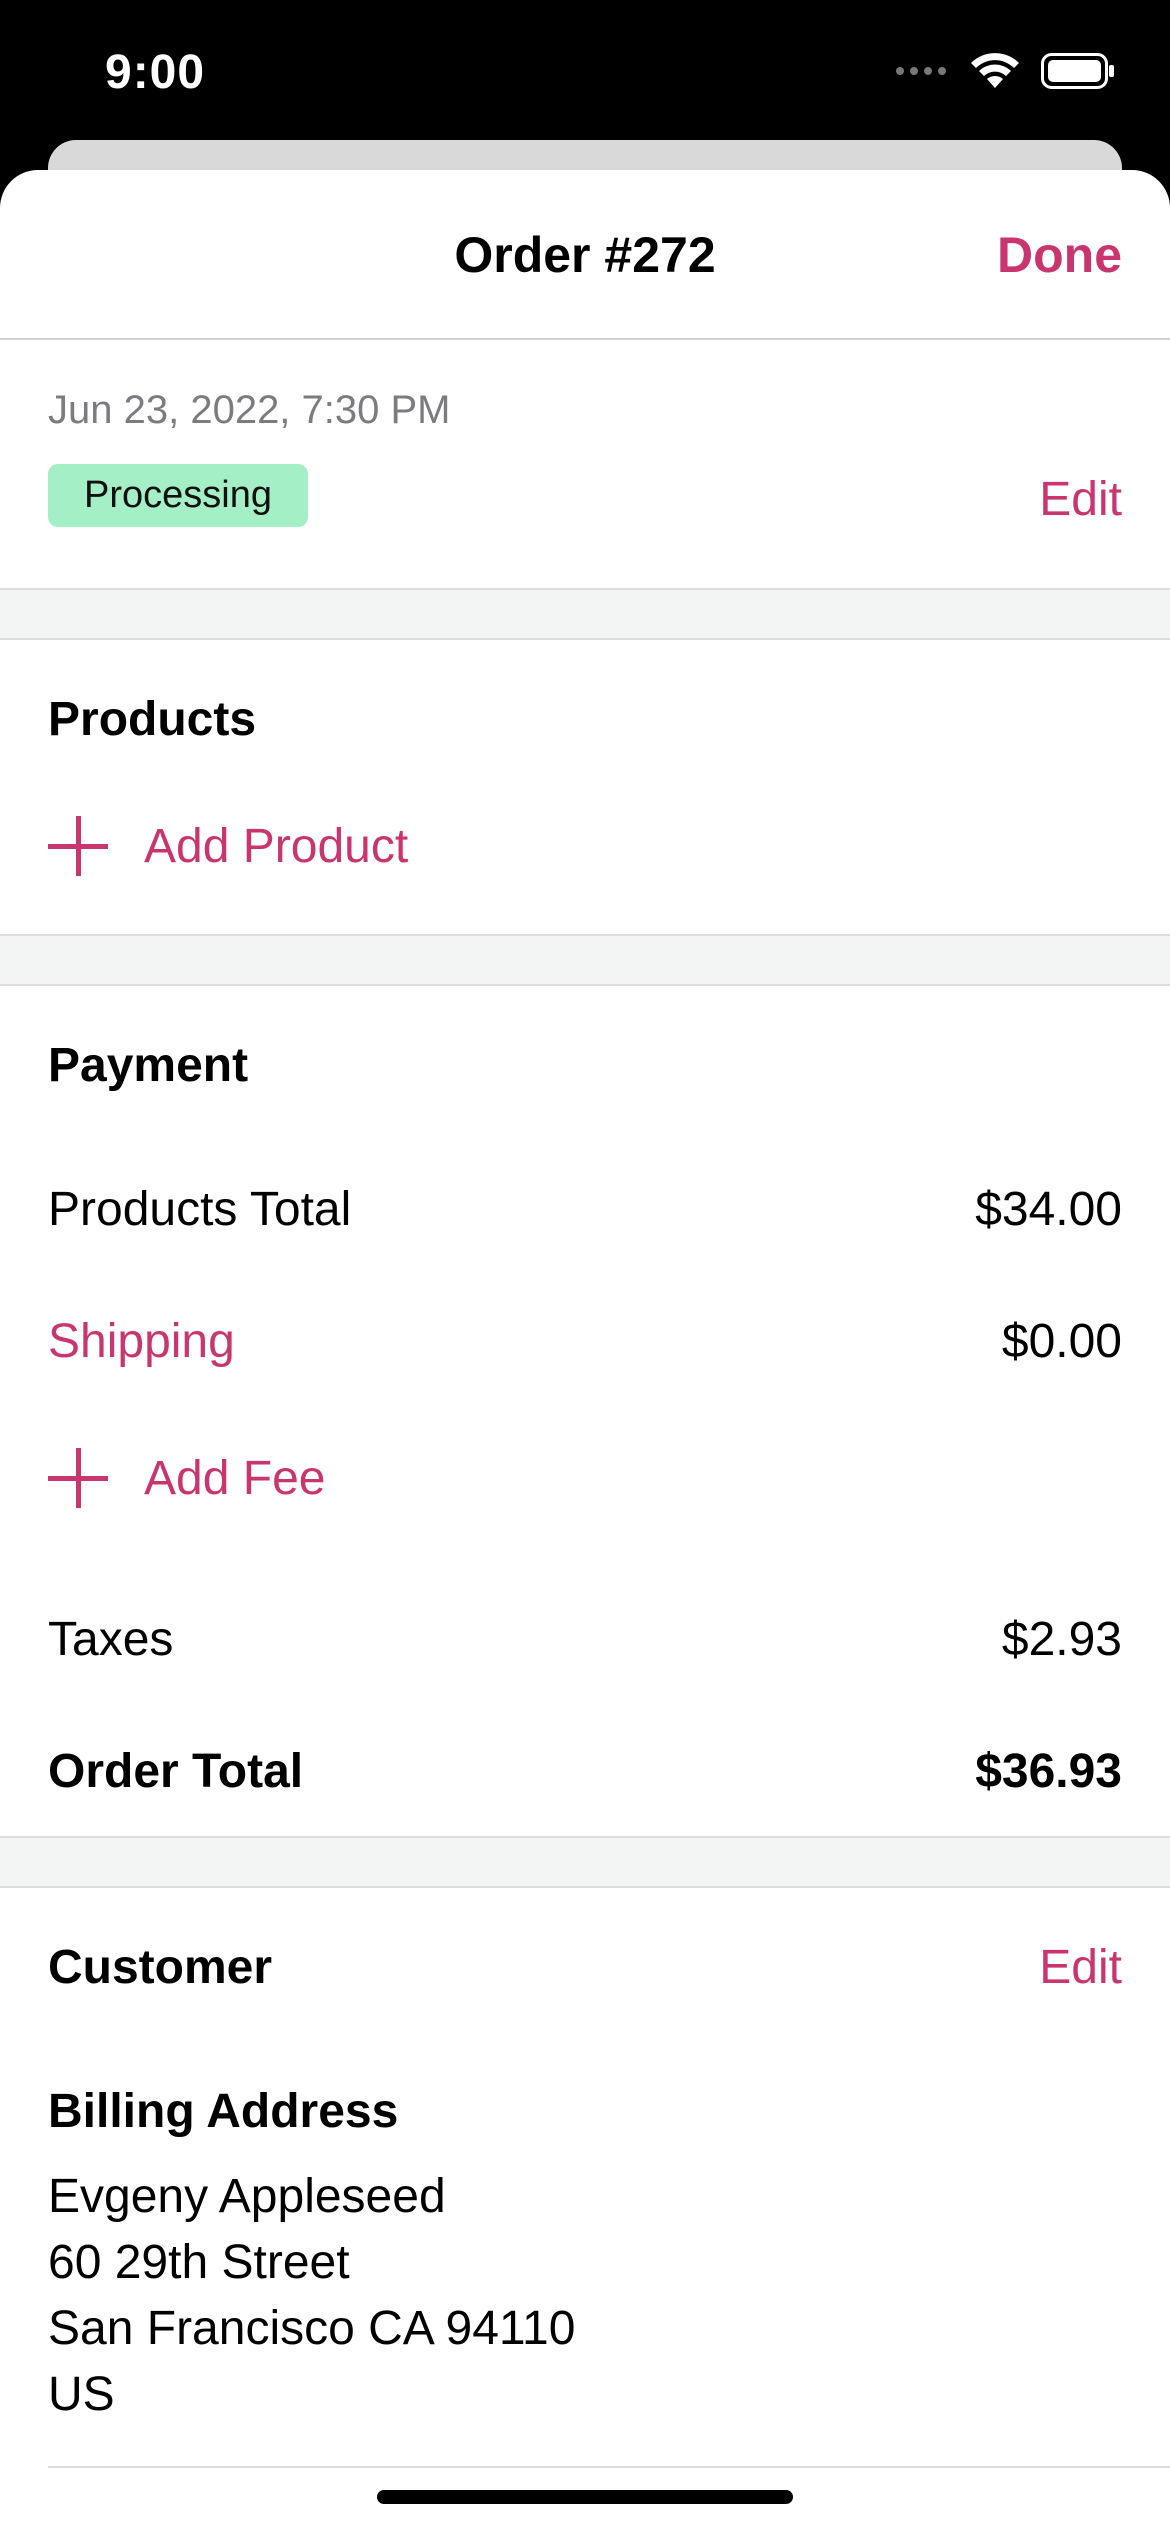  What do you see at coordinates (160, 1967) in the screenshot?
I see `customer-title: Customer` at bounding box center [160, 1967].